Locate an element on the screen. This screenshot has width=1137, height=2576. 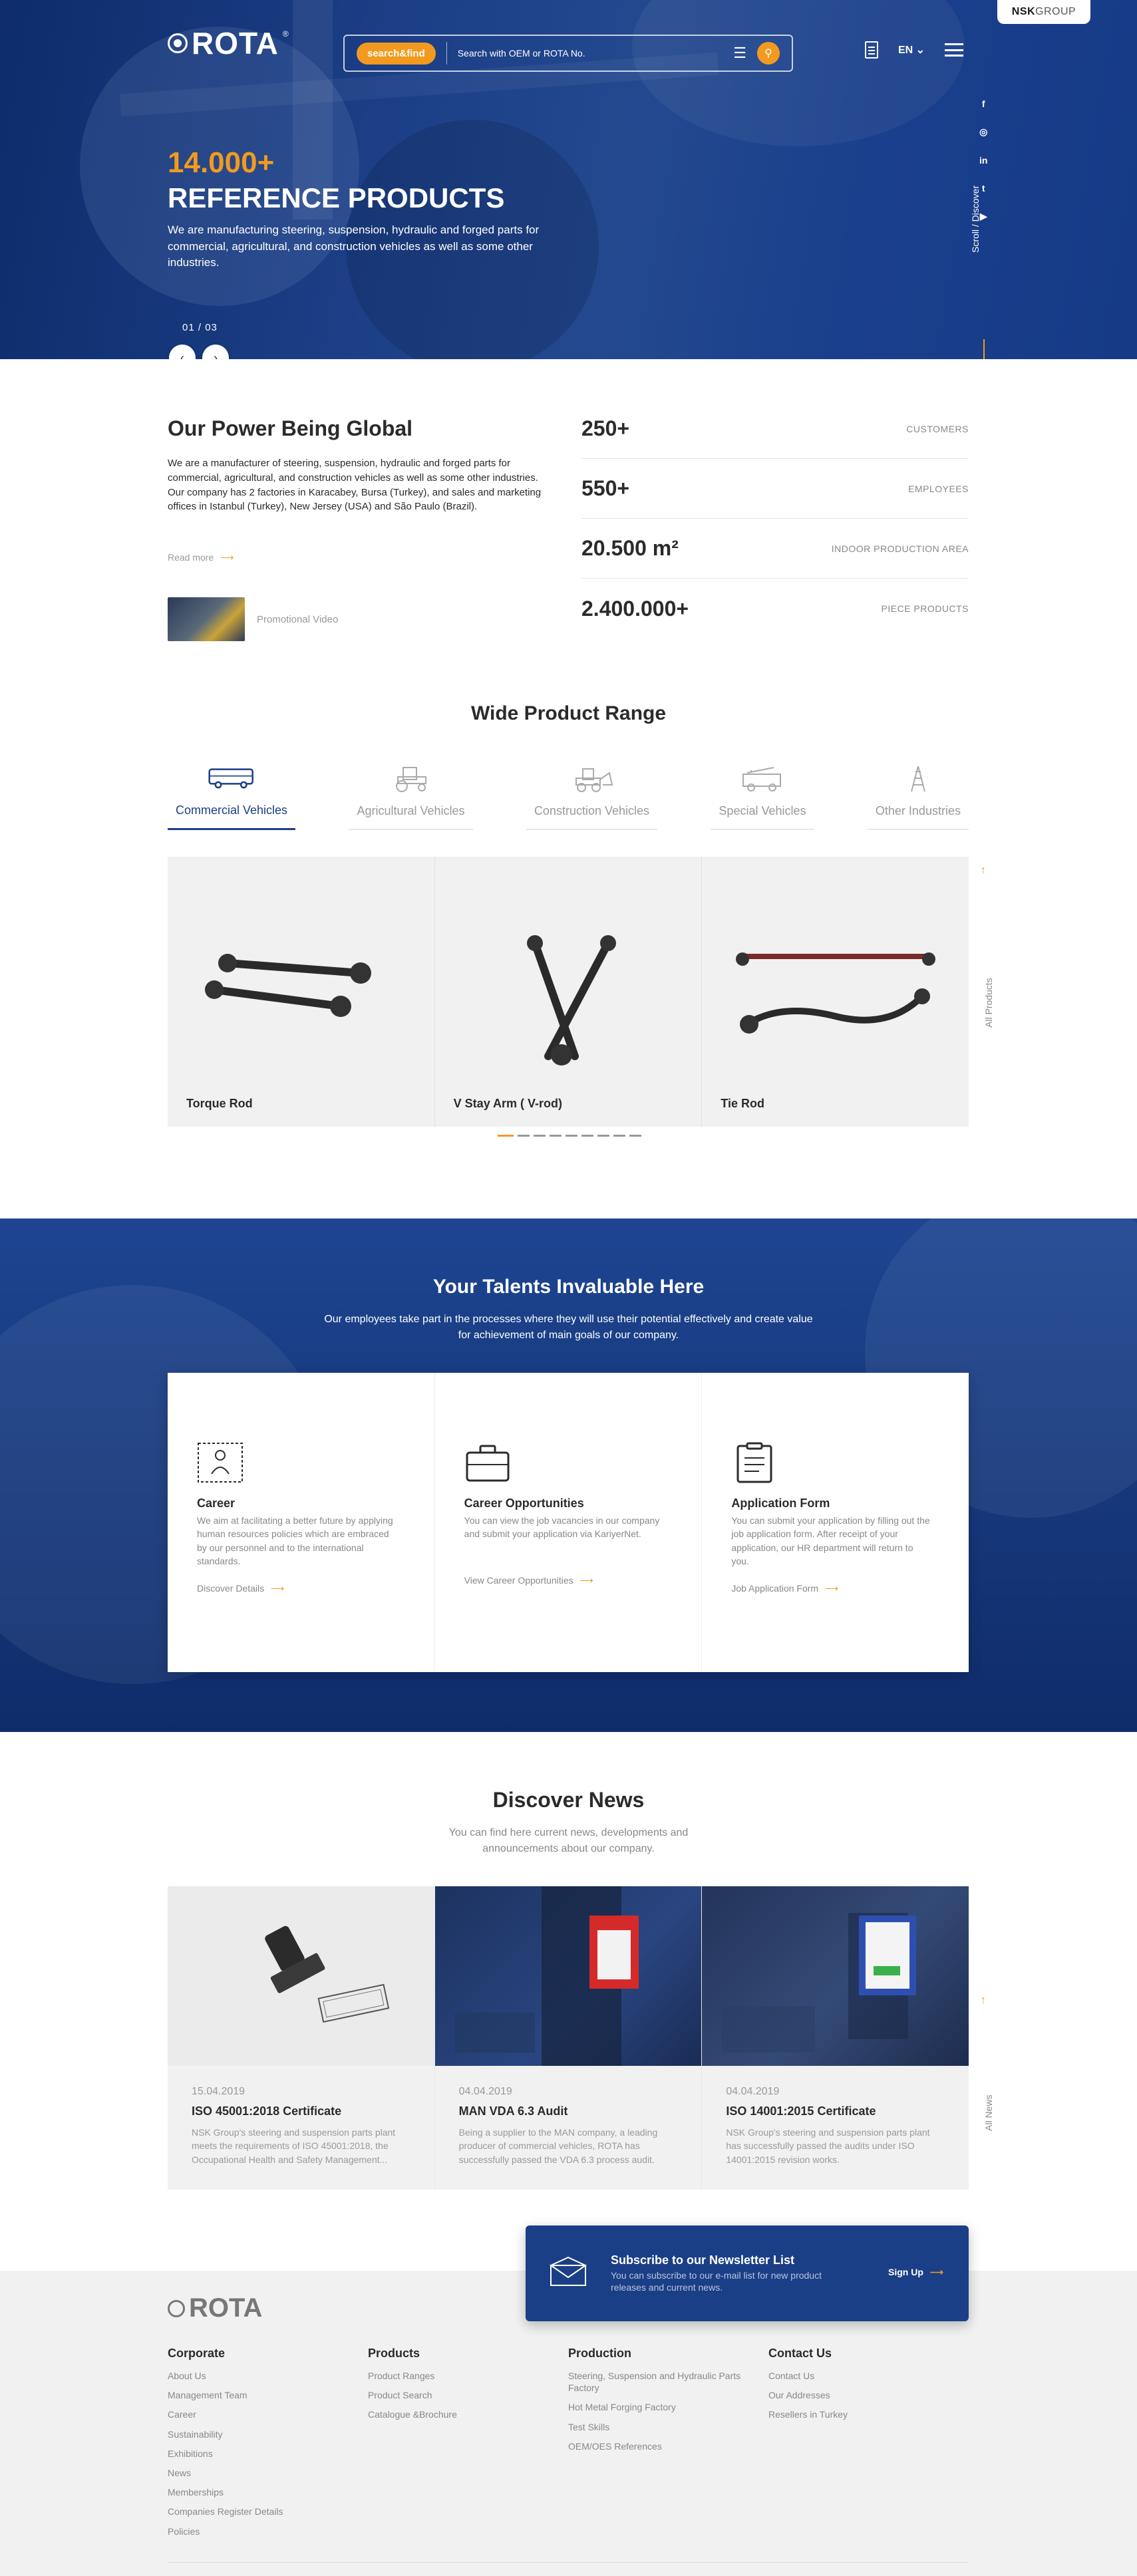
news-card-title: MAN VDA 6.3 Audit is located at coordinates (513, 2111).